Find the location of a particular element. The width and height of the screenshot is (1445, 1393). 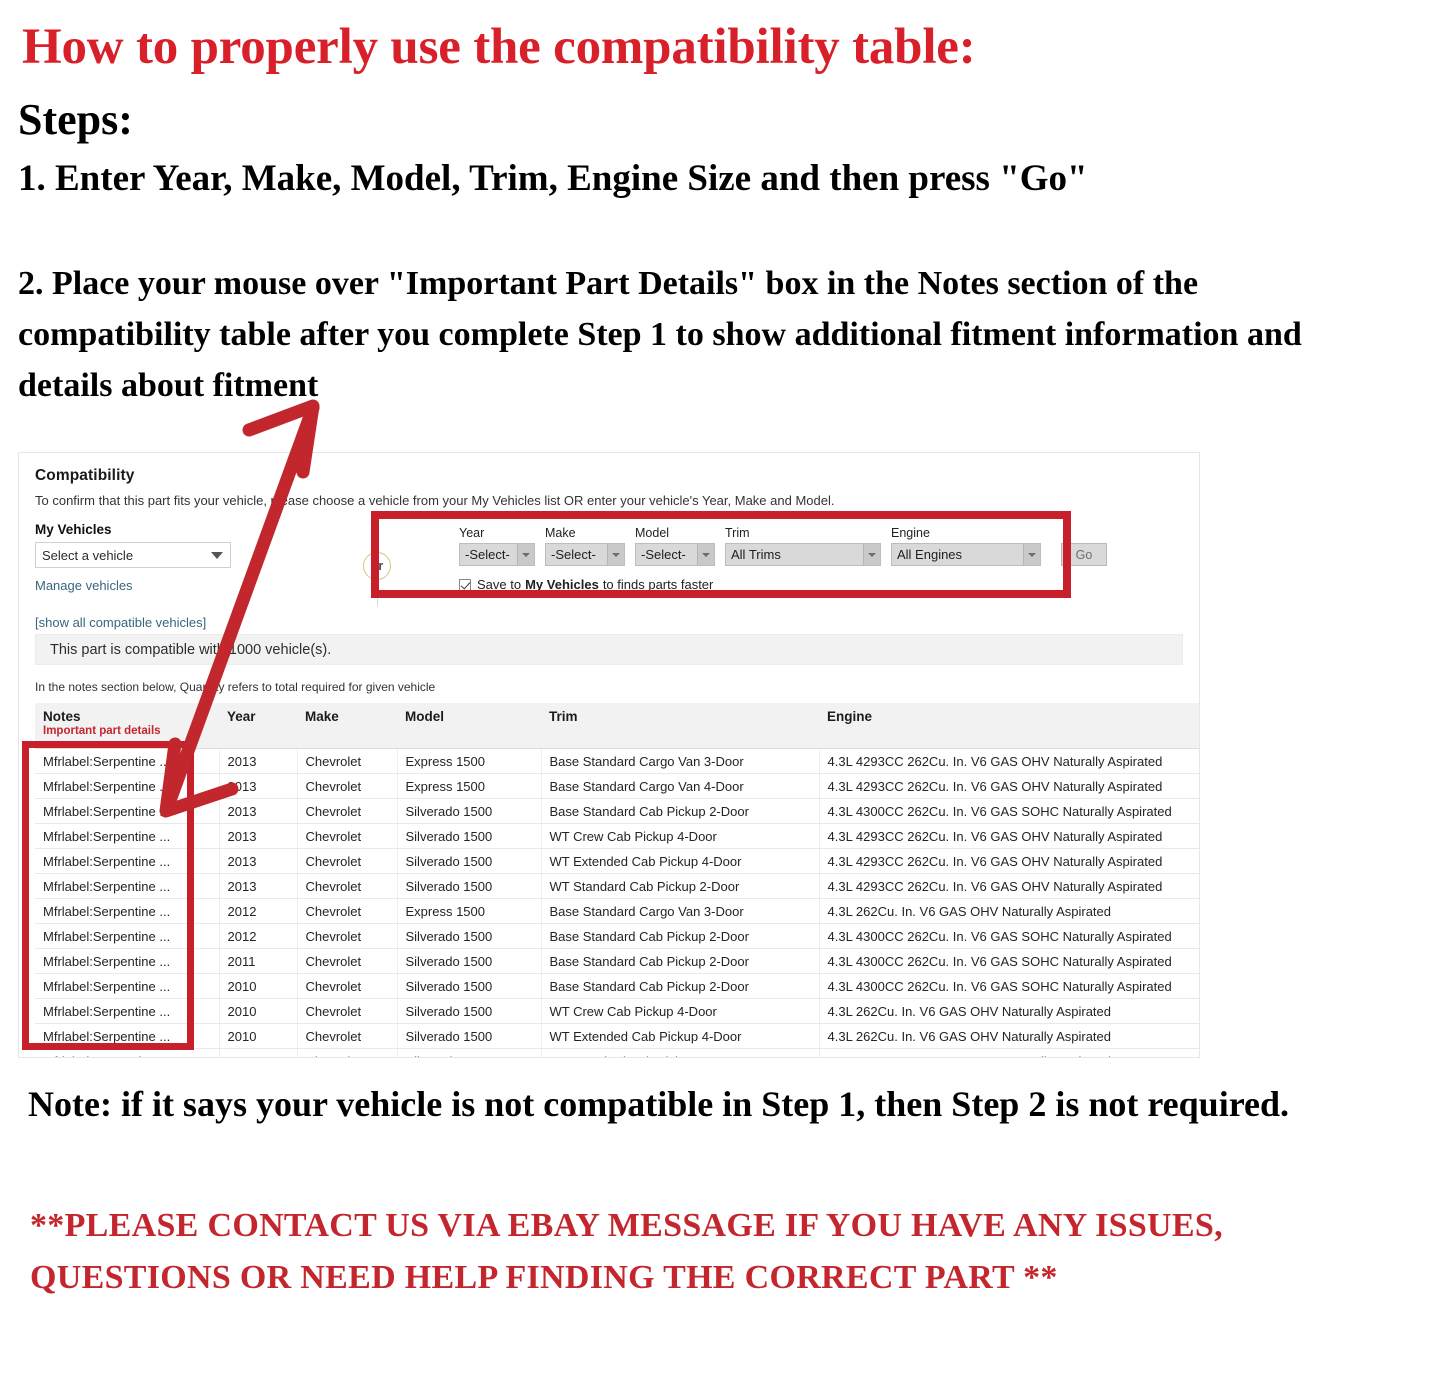

model-field-group: Model -Select- is located at coordinates (675, 546).